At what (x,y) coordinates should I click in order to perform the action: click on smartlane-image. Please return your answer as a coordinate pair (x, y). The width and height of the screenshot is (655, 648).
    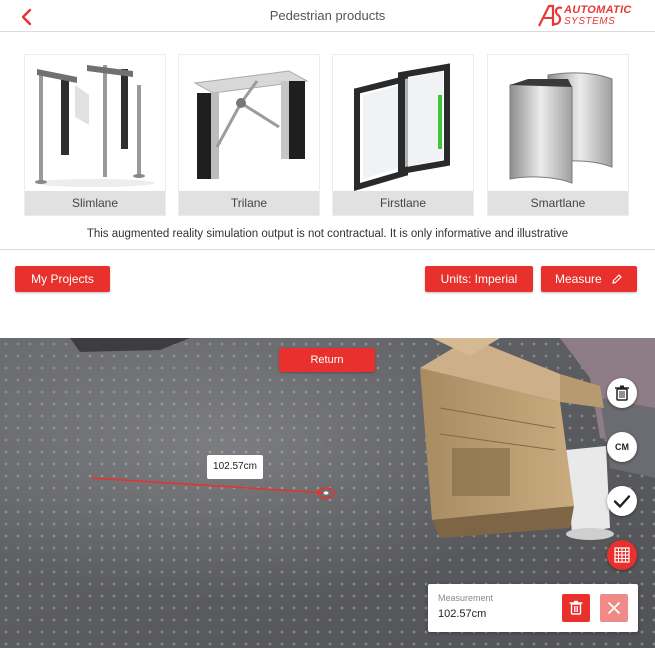
    Looking at the image, I should click on (558, 123).